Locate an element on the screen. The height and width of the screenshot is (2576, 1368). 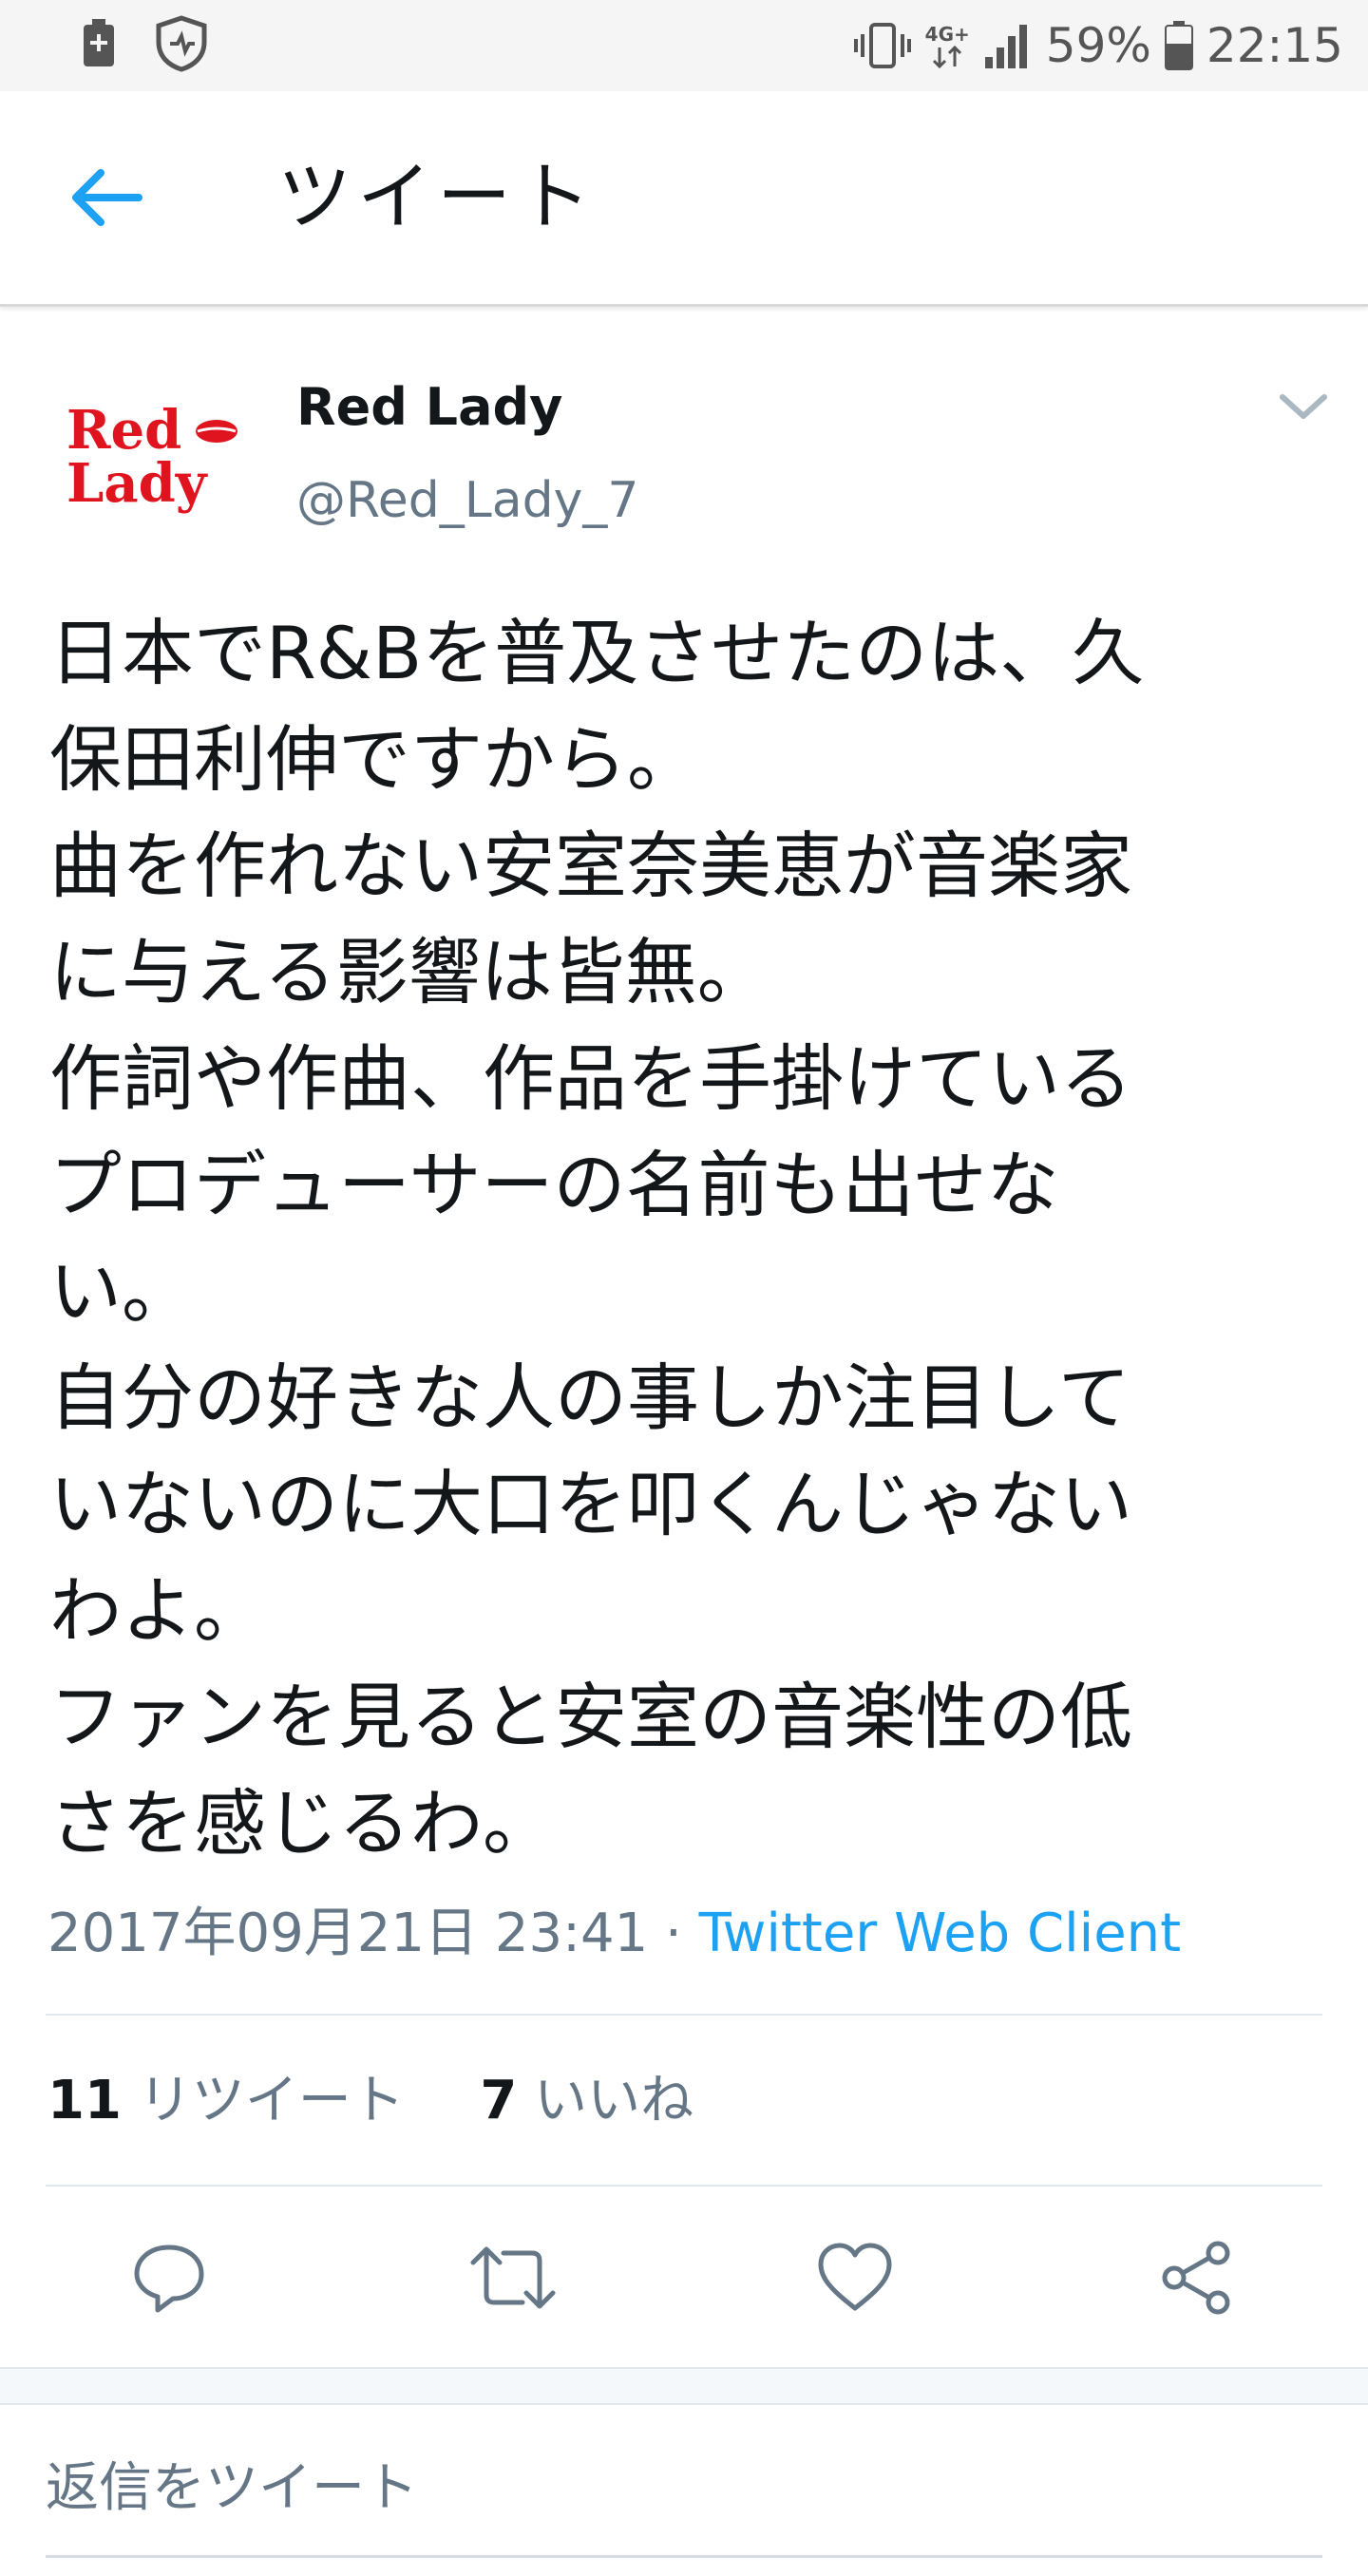
retweet-icon is located at coordinates (513, 2280).